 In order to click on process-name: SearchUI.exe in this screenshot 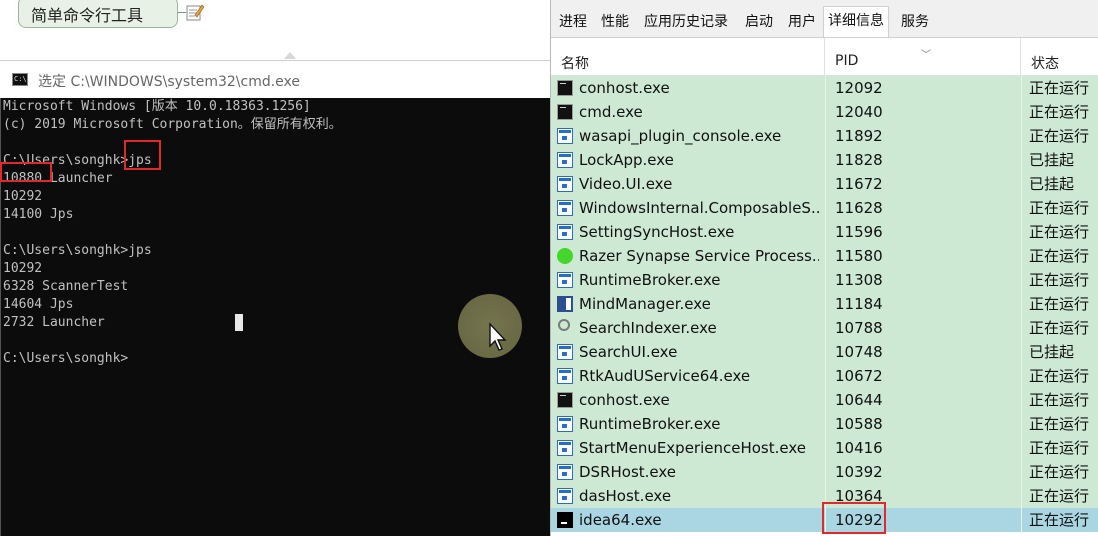, I will do `click(628, 352)`.